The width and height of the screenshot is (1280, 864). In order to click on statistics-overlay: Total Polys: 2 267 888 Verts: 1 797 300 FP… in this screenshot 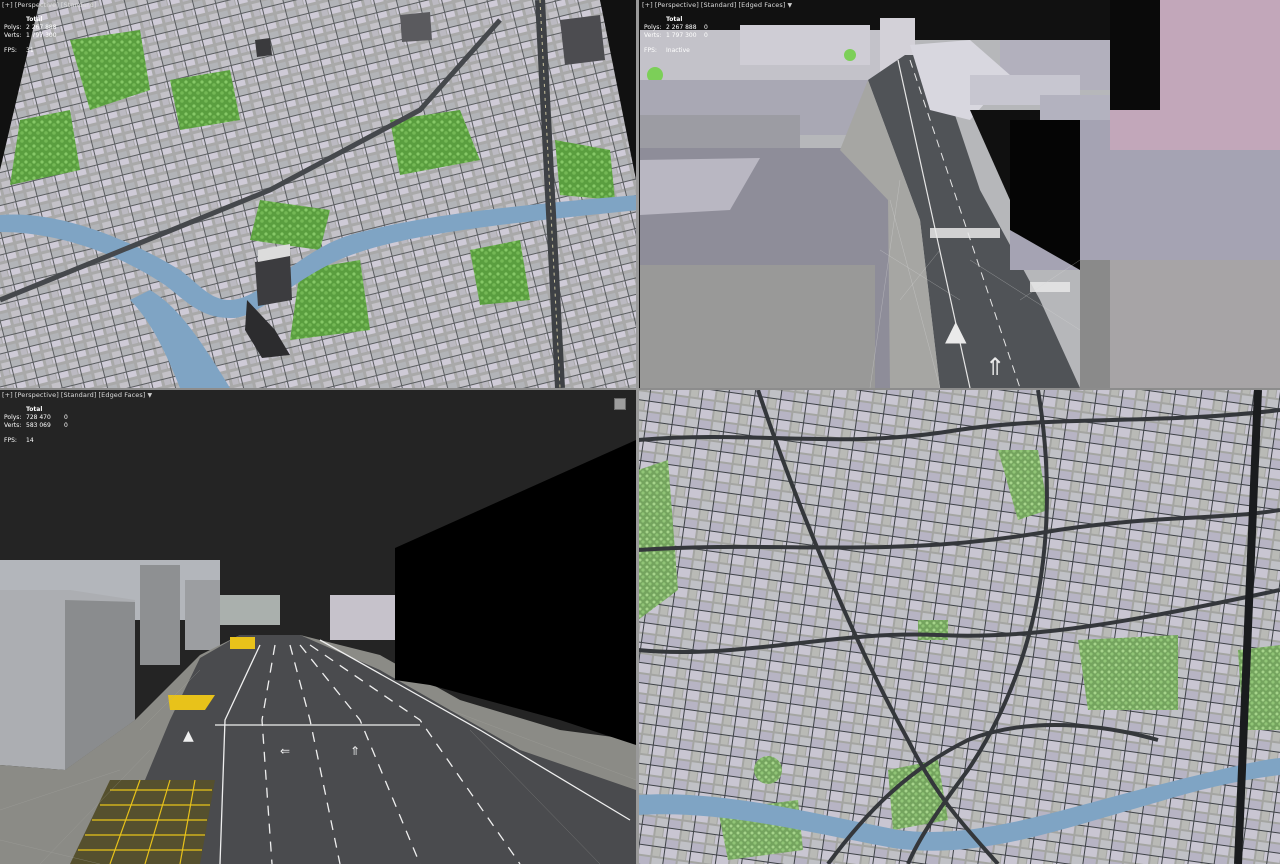, I will do `click(34, 35)`.